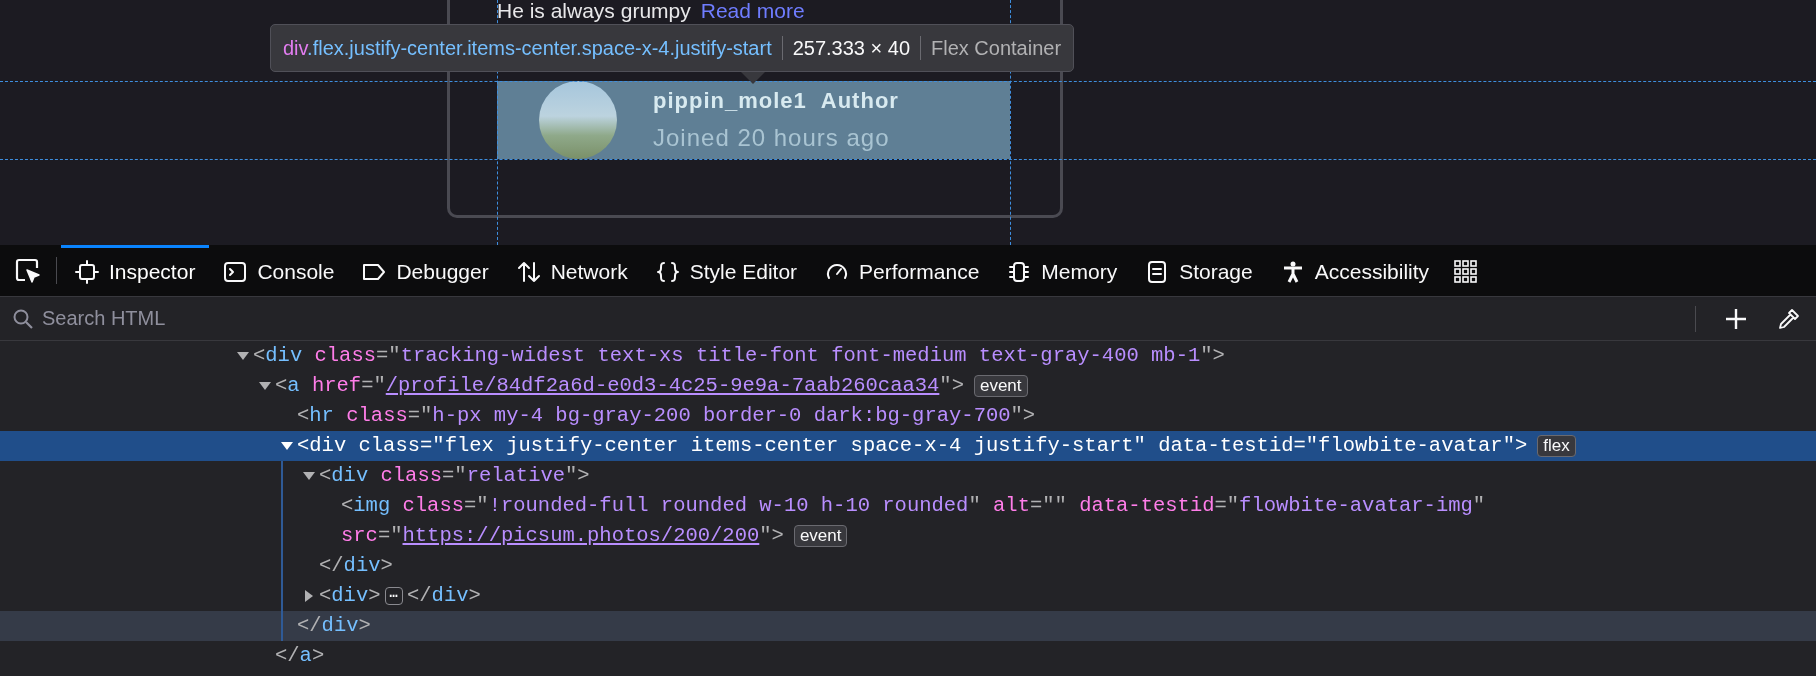 The image size is (1816, 676). Describe the element at coordinates (1062, 270) in the screenshot. I see `devtools-tab: Memory` at that location.